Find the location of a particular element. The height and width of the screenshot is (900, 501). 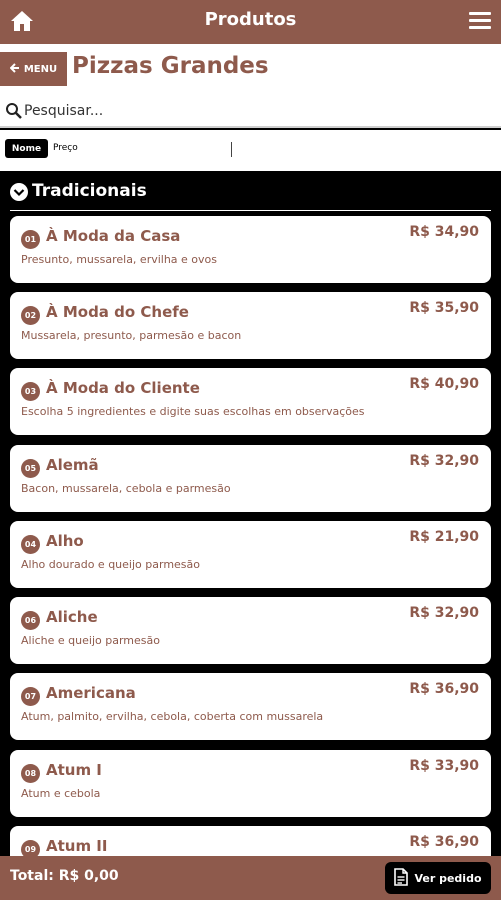

category-header: MENU Pizzas Grandes is located at coordinates (250, 69).